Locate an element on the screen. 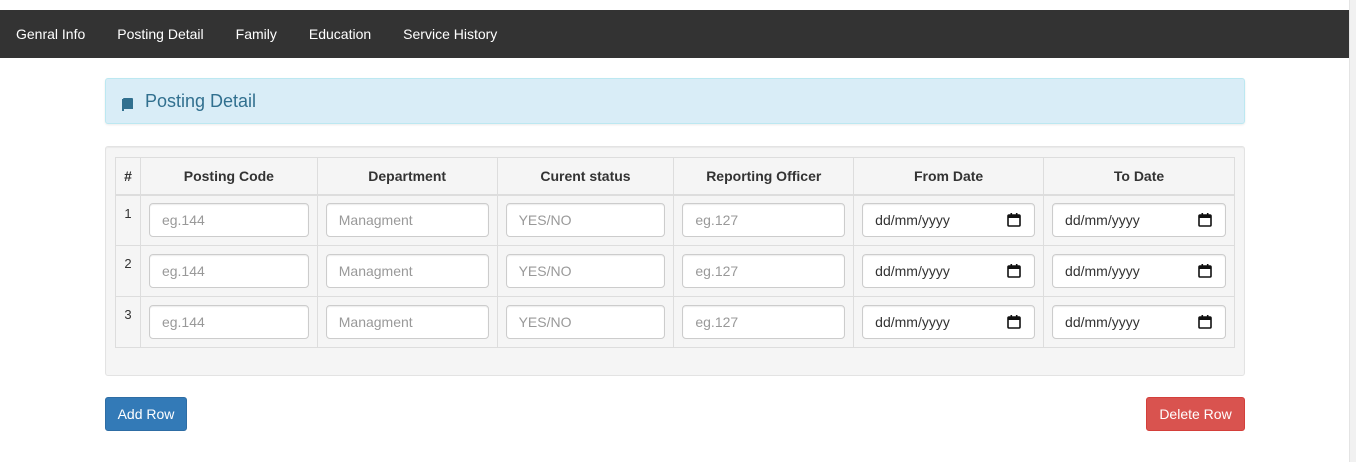 This screenshot has height=462, width=1356. row-number: 2 is located at coordinates (128, 271).